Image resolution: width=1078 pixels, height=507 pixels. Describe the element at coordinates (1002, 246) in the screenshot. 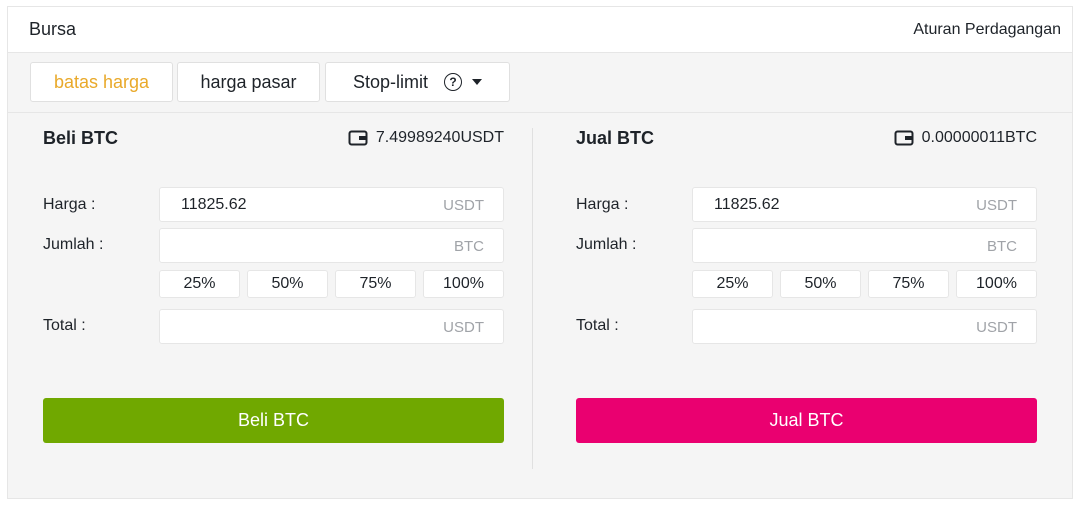

I see `sell-amount-unit: BTC` at that location.